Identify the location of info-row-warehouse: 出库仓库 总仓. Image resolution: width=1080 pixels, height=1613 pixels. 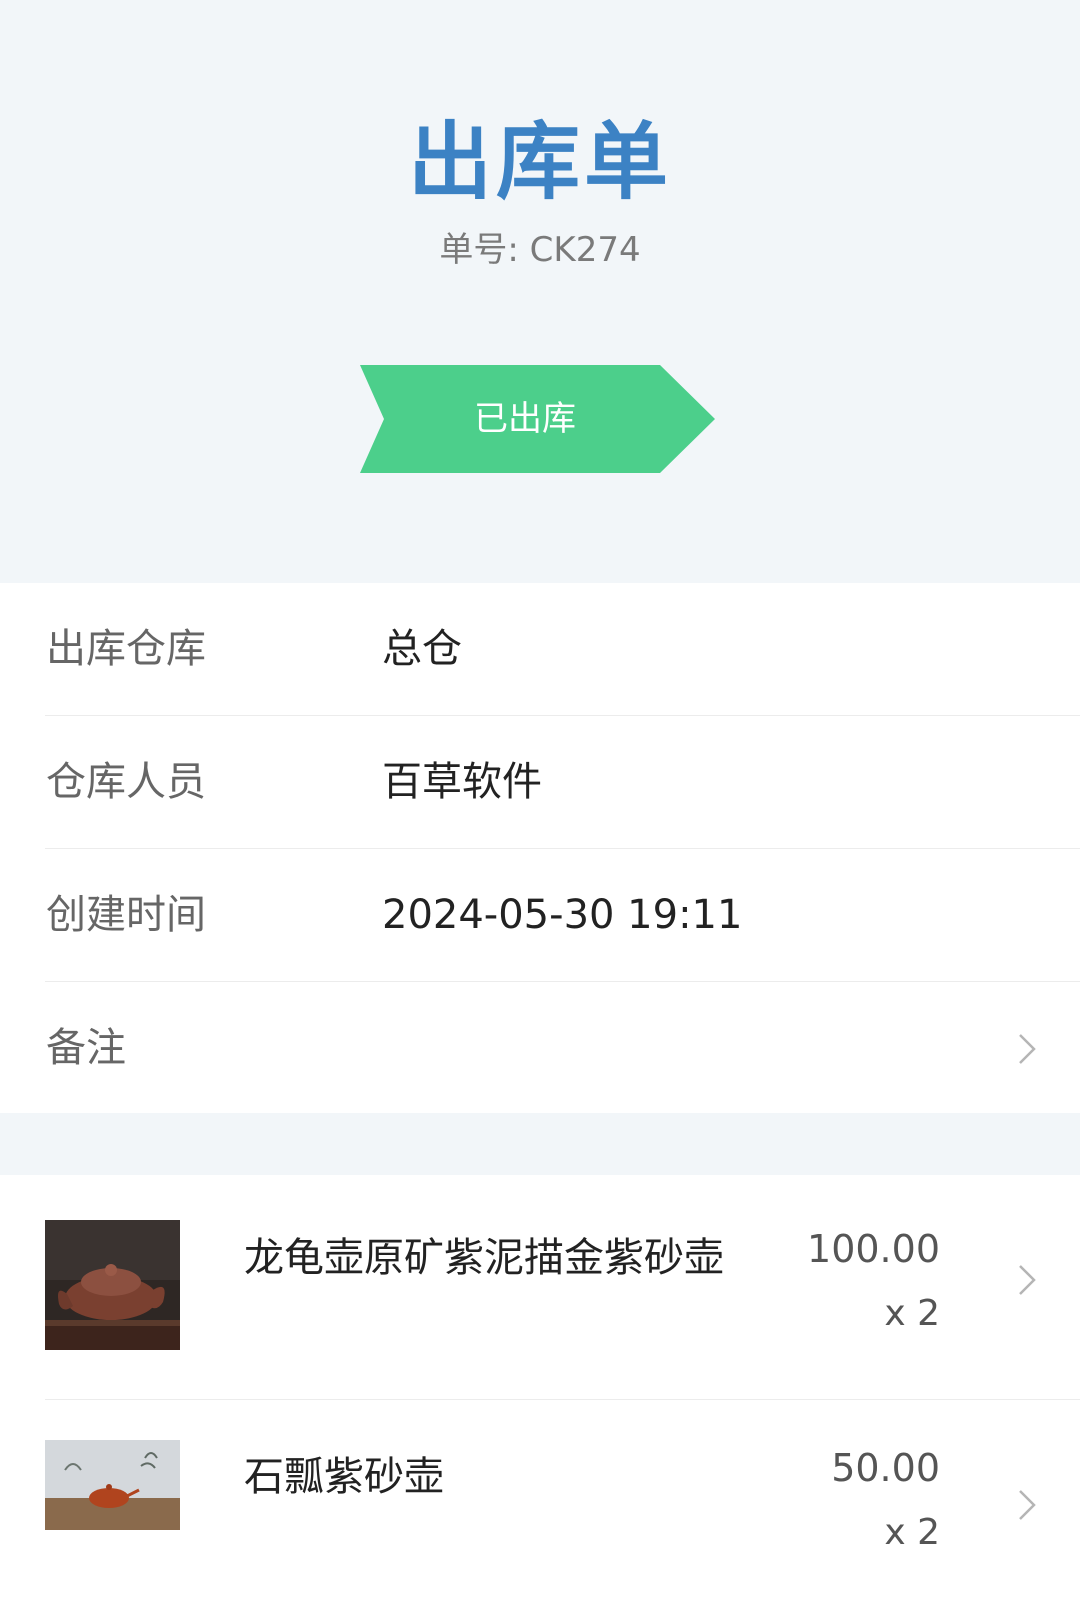
(540, 649).